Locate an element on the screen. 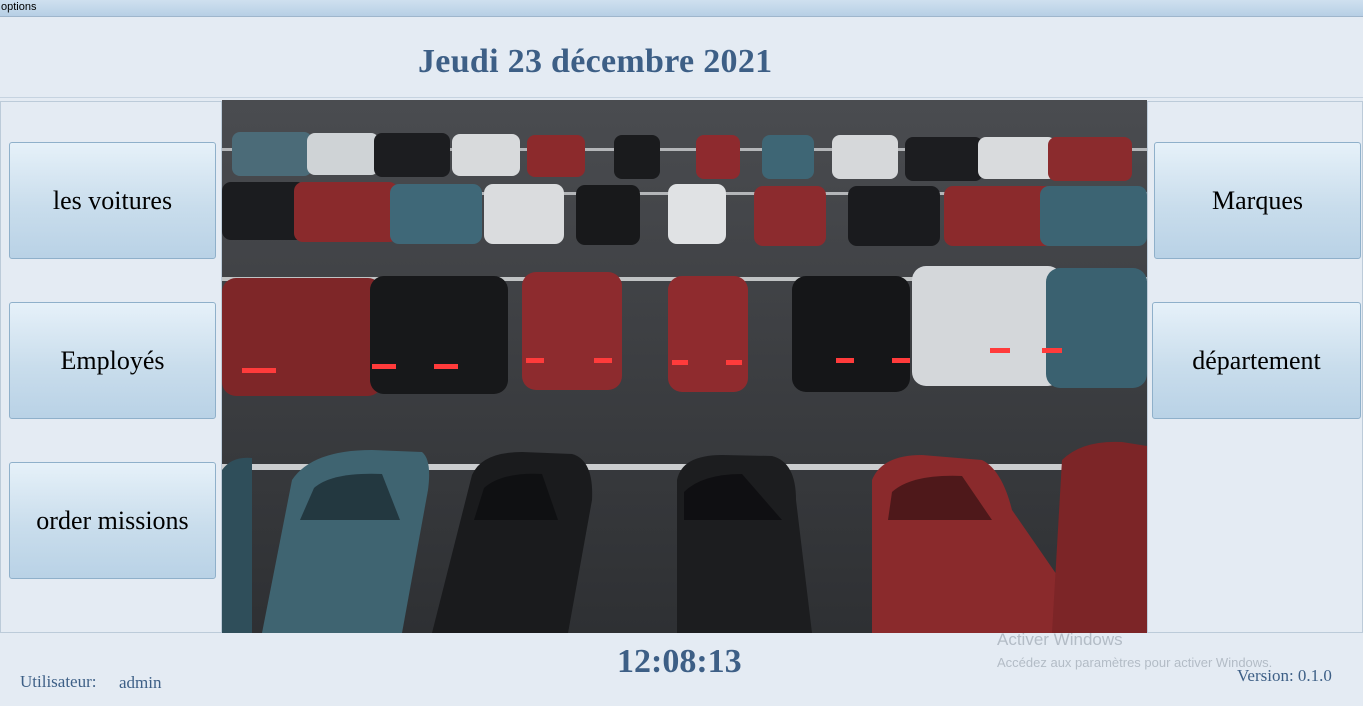 This screenshot has height=706, width=1363. menu-options: options is located at coordinates (18, 7).